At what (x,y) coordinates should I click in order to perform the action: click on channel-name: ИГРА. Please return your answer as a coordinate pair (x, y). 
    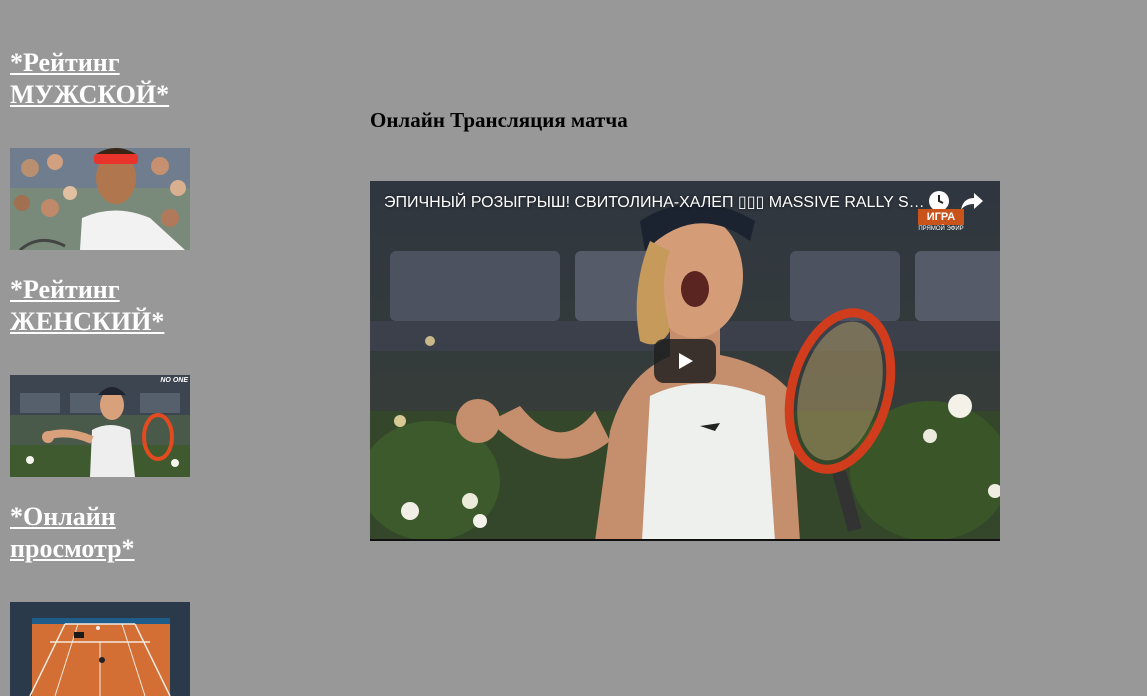
    Looking at the image, I should click on (941, 217).